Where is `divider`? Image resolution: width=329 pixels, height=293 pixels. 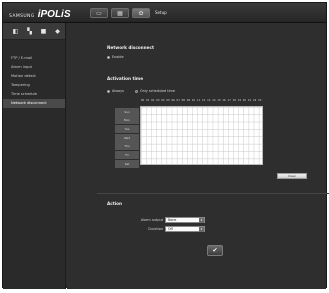 divider is located at coordinates (213, 193).